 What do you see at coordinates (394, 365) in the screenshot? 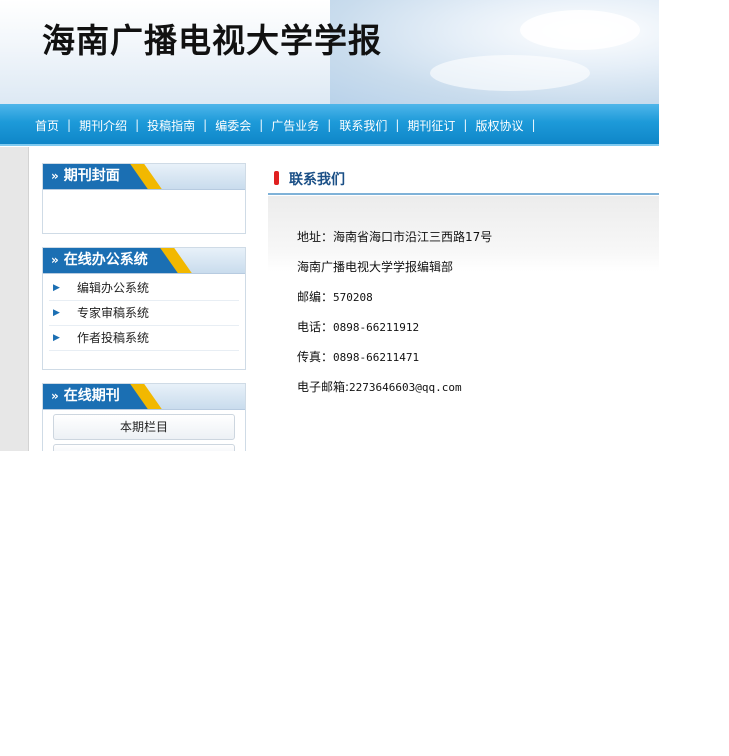
I see `fax-line: 传真：0898-66211471` at bounding box center [394, 365].